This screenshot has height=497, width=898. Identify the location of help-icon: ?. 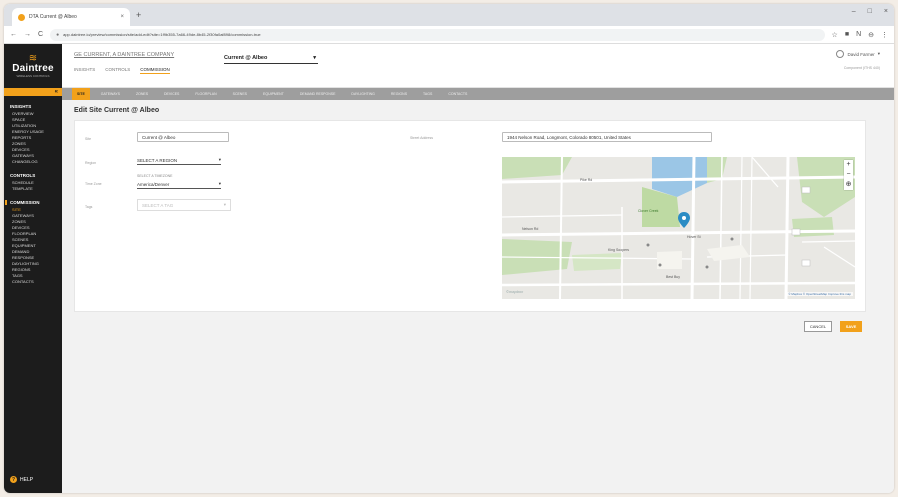
(13, 479).